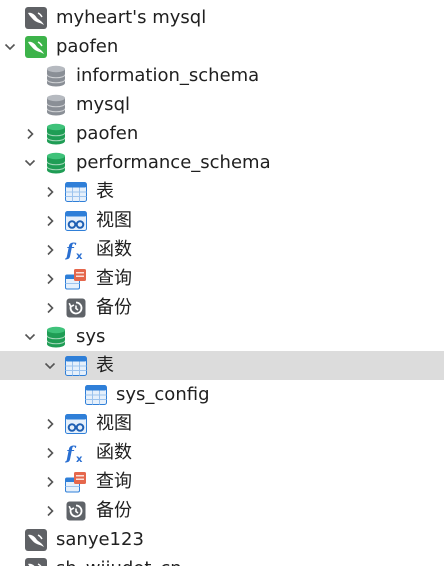 This screenshot has width=444, height=566. Describe the element at coordinates (222, 278) in the screenshot. I see `tree-item-node-9: 查询` at that location.